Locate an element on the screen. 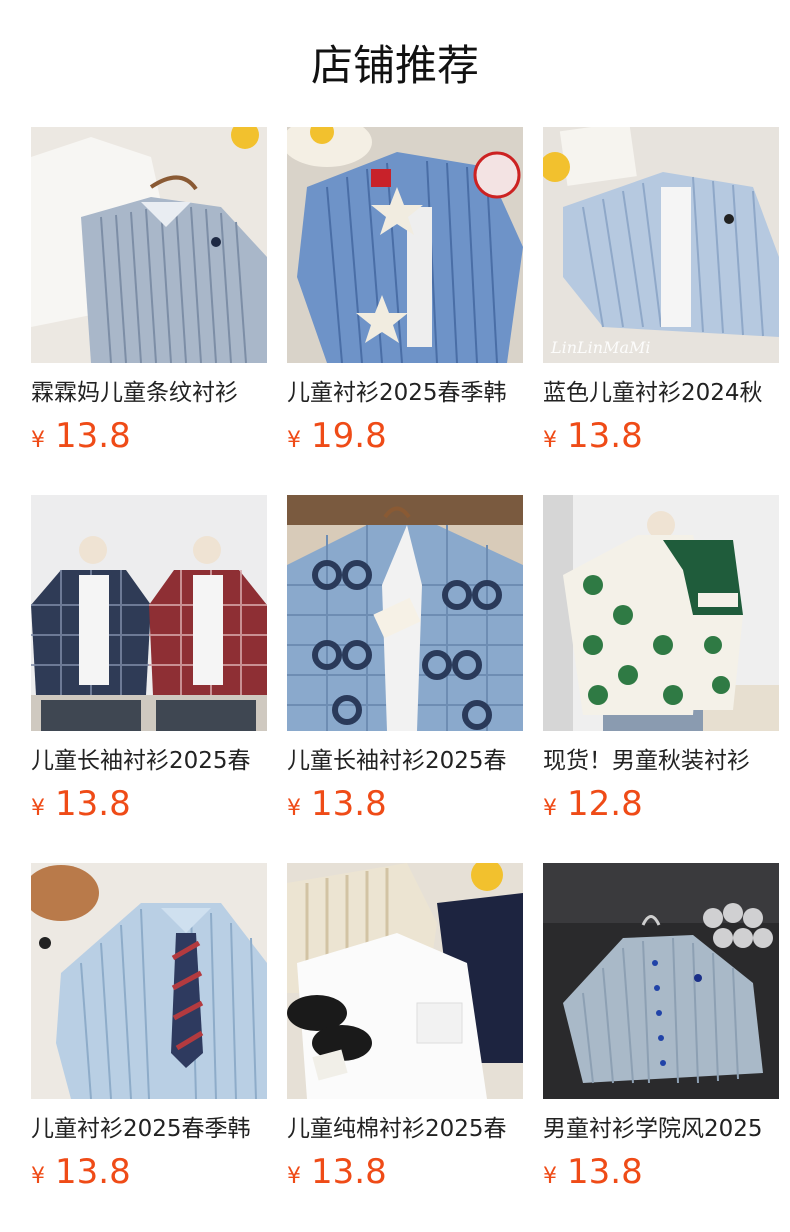 This screenshot has height=1232, width=790. product-card: LinLinMaMi 蓝色儿童衬衫2024秋 ¥13.8 is located at coordinates (661, 311).